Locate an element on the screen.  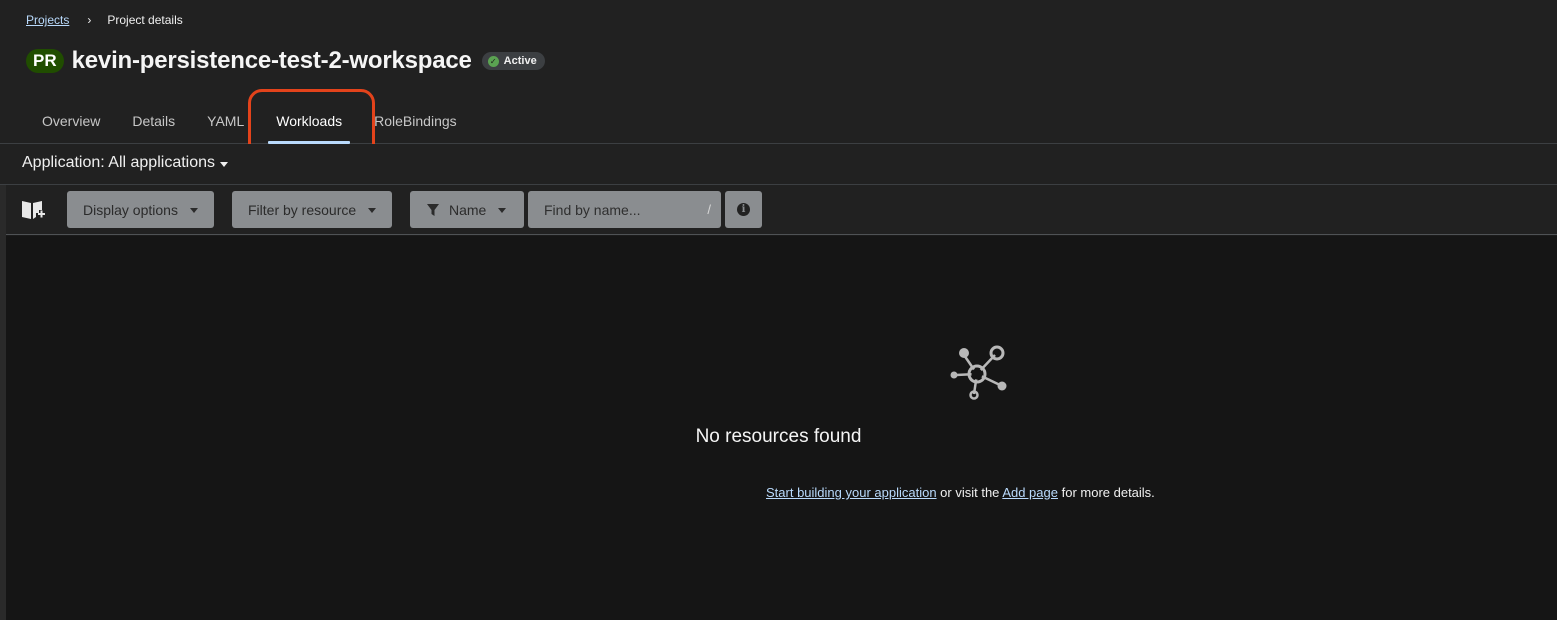
filter-type-select: Name is located at coordinates (467, 209).